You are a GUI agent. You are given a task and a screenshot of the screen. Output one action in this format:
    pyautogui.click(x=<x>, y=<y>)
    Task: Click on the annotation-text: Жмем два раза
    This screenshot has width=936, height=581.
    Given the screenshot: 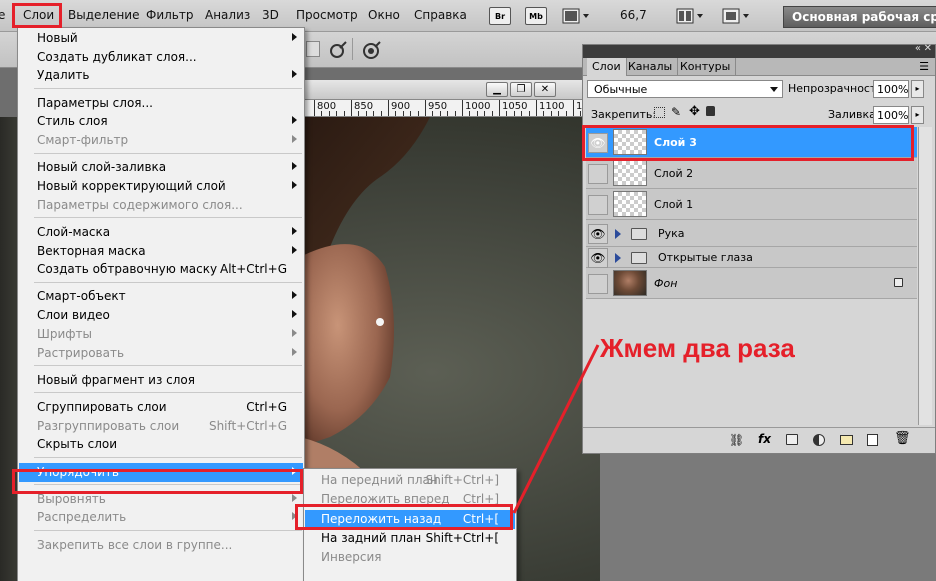 What is the action you would take?
    pyautogui.click(x=697, y=348)
    